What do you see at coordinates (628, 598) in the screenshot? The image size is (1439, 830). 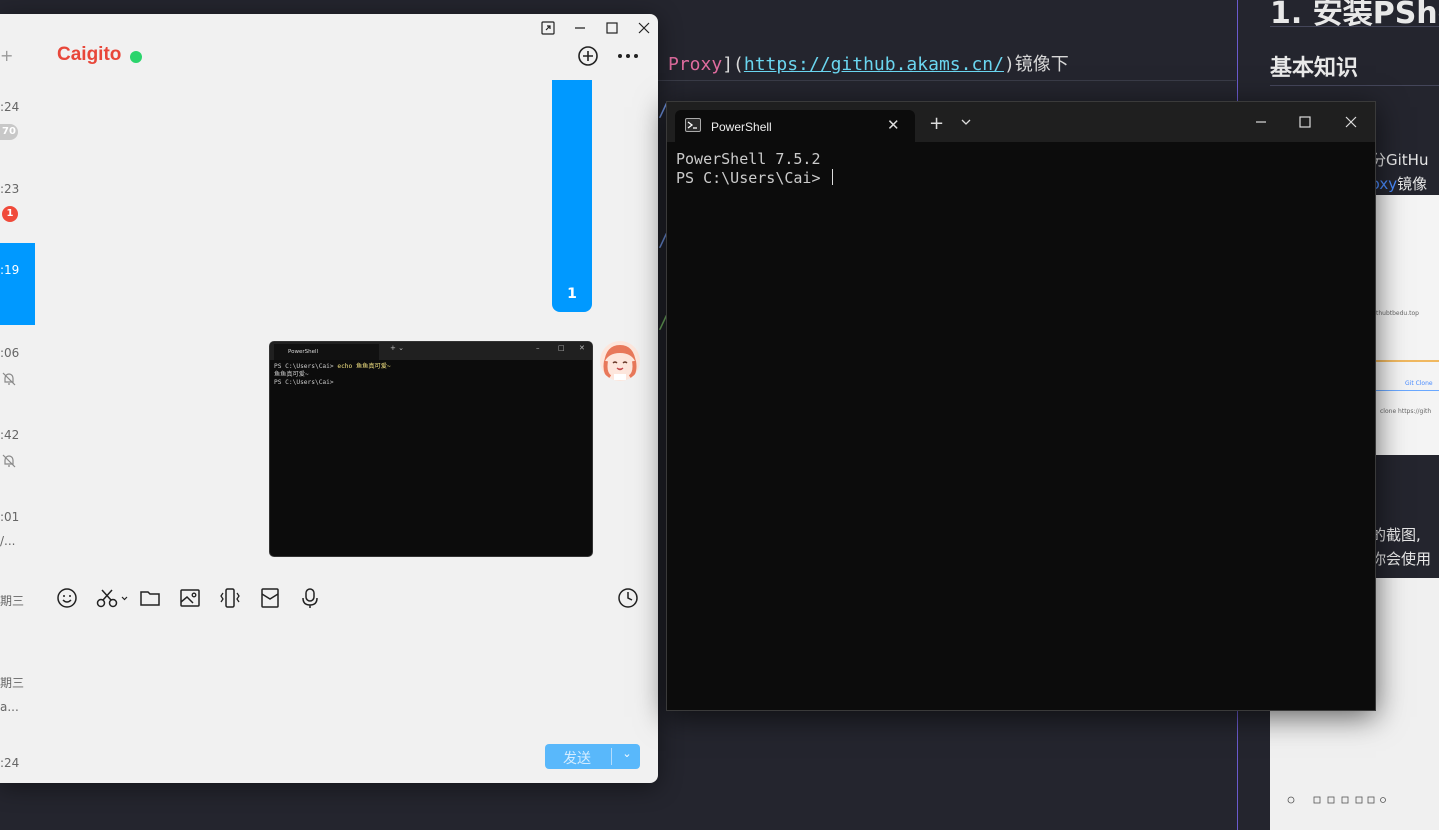 I see `history-clock-icon` at bounding box center [628, 598].